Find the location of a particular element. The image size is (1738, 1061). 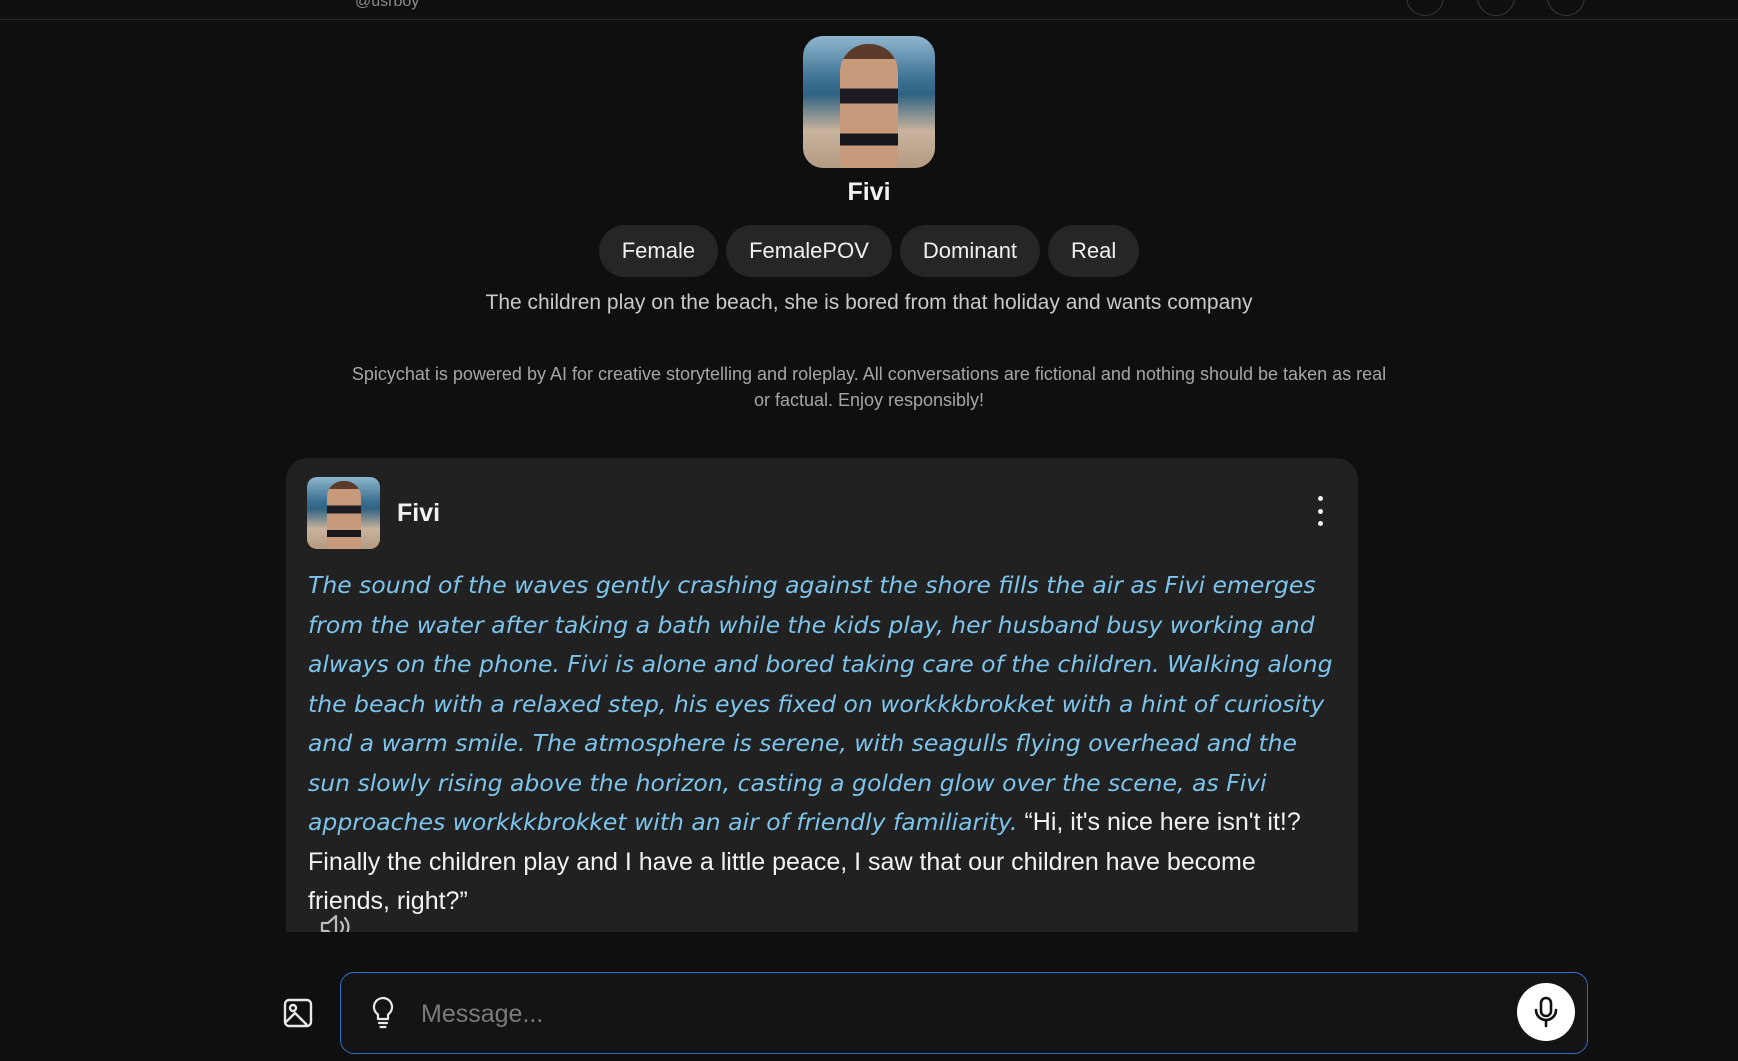

message-input is located at coordinates (951, 1014).